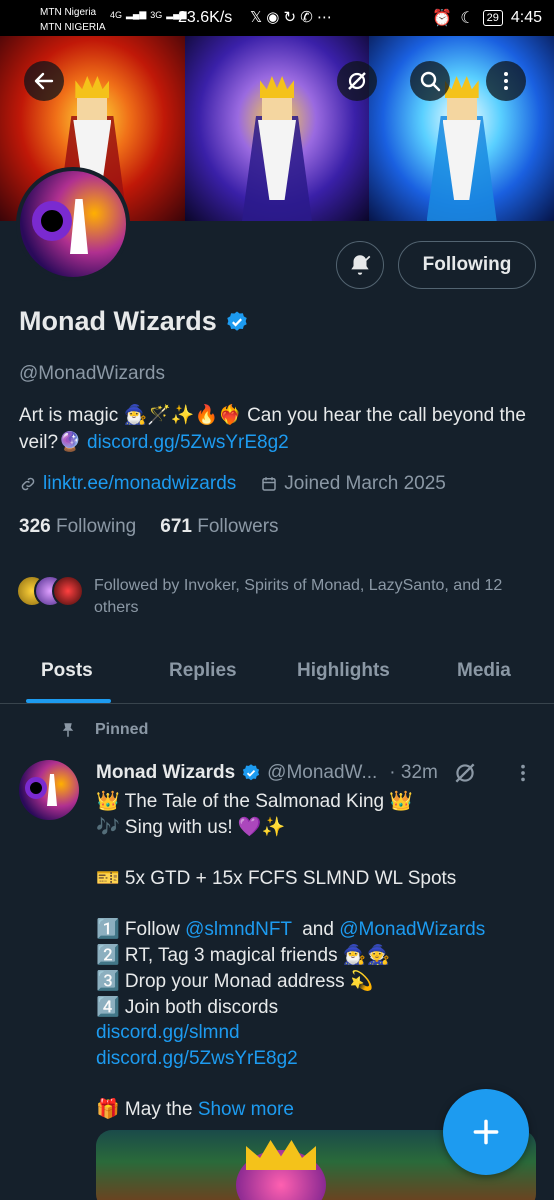  Describe the element at coordinates (68, 730) in the screenshot. I see `pin-icon` at that location.